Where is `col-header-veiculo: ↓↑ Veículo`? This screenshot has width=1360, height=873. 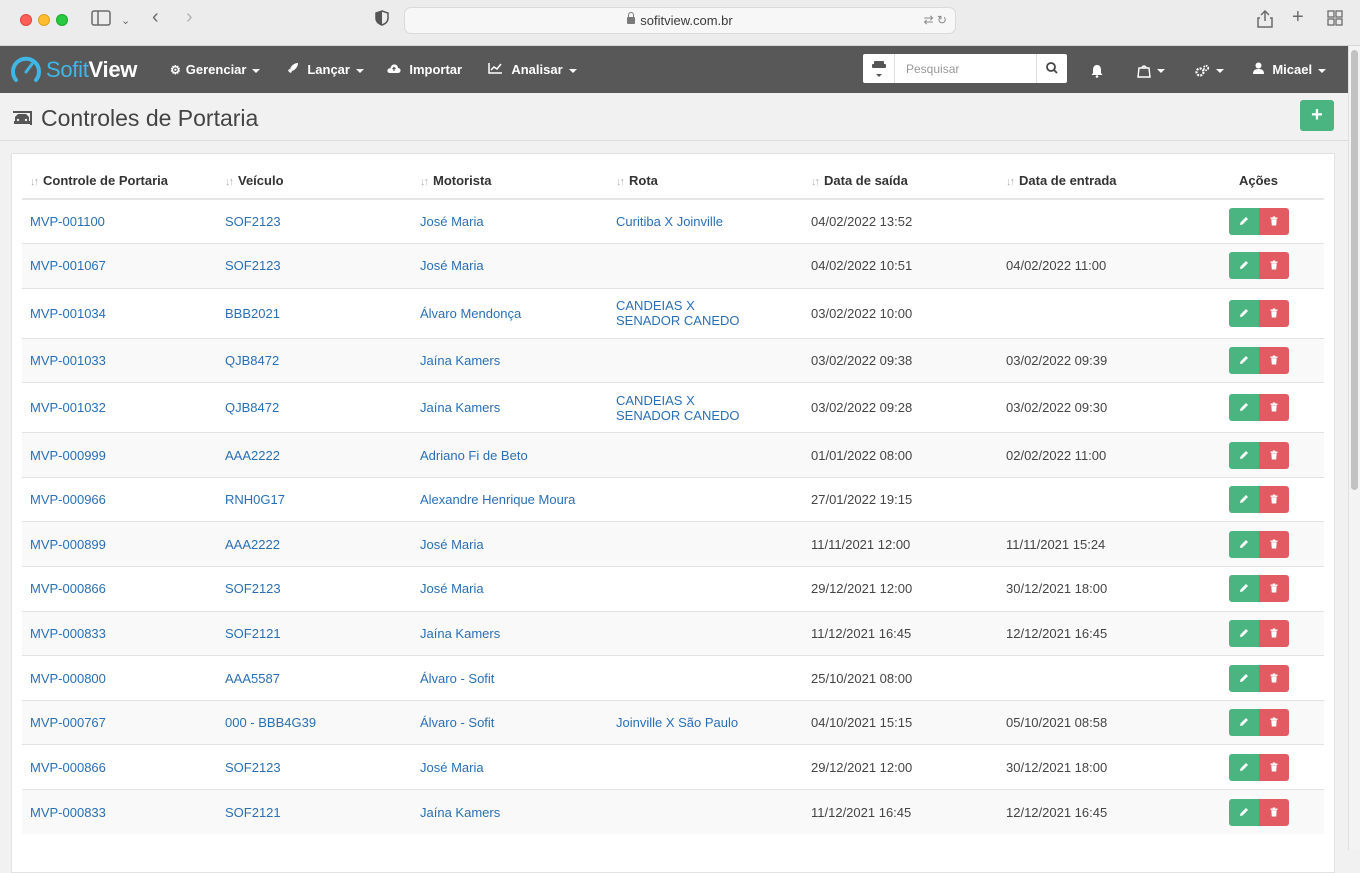 col-header-veiculo: ↓↑ Veículo is located at coordinates (314, 181).